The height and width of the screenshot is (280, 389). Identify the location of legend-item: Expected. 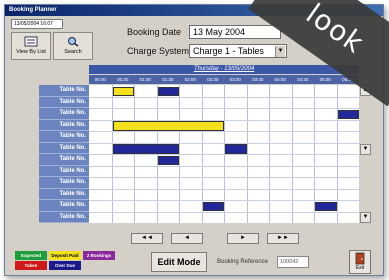
(31, 255).